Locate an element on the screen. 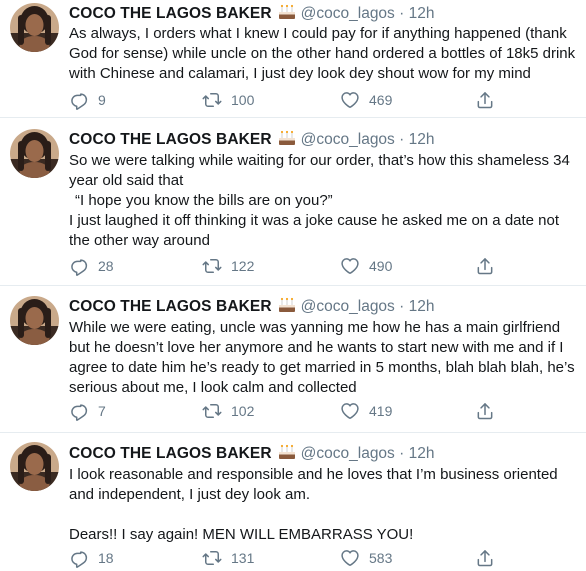 The height and width of the screenshot is (571, 586). reply-count: 28 is located at coordinates (106, 266).